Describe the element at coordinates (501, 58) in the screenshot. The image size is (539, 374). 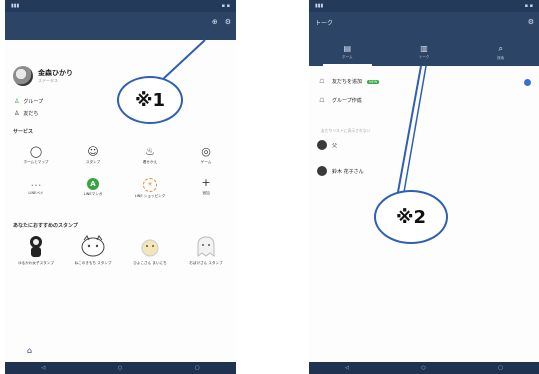
I see `tab-label: 検索` at that location.